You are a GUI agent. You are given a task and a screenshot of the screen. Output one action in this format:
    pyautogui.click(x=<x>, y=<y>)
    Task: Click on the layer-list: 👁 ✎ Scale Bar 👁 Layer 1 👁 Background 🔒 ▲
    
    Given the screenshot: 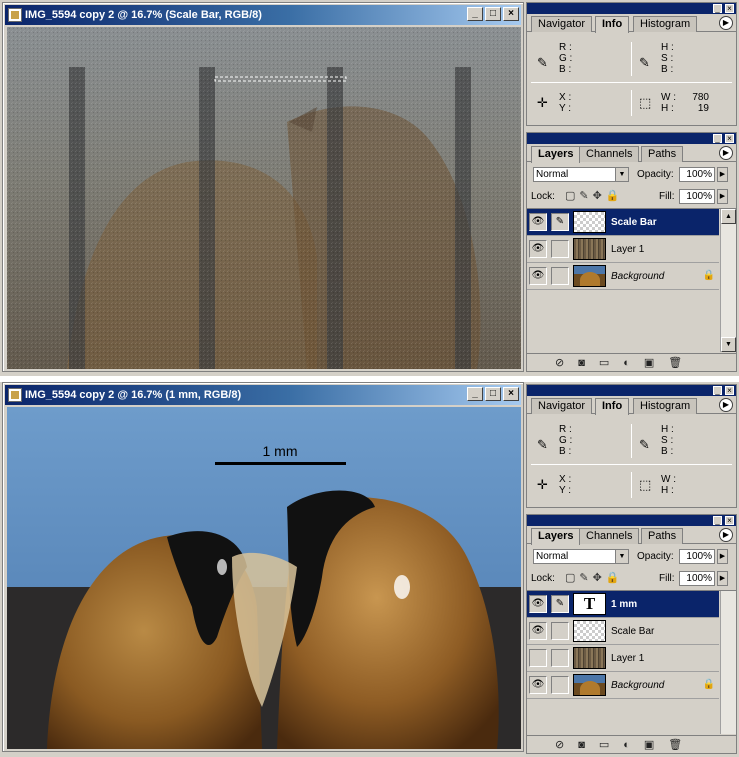 What is the action you would take?
    pyautogui.click(x=631, y=280)
    